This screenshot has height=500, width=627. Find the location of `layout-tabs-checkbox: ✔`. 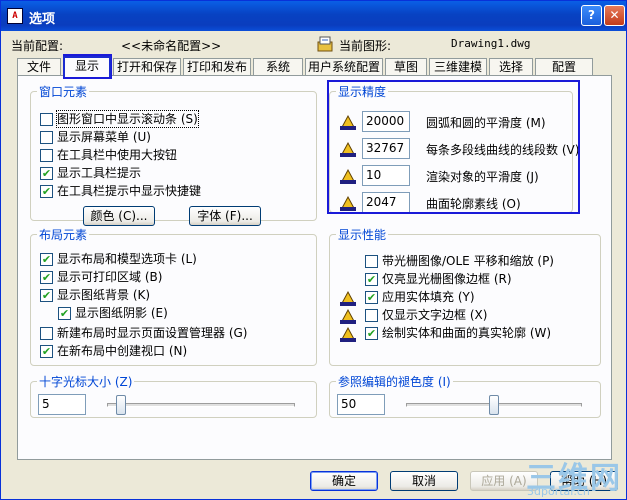

layout-tabs-checkbox: ✔ is located at coordinates (46, 259).